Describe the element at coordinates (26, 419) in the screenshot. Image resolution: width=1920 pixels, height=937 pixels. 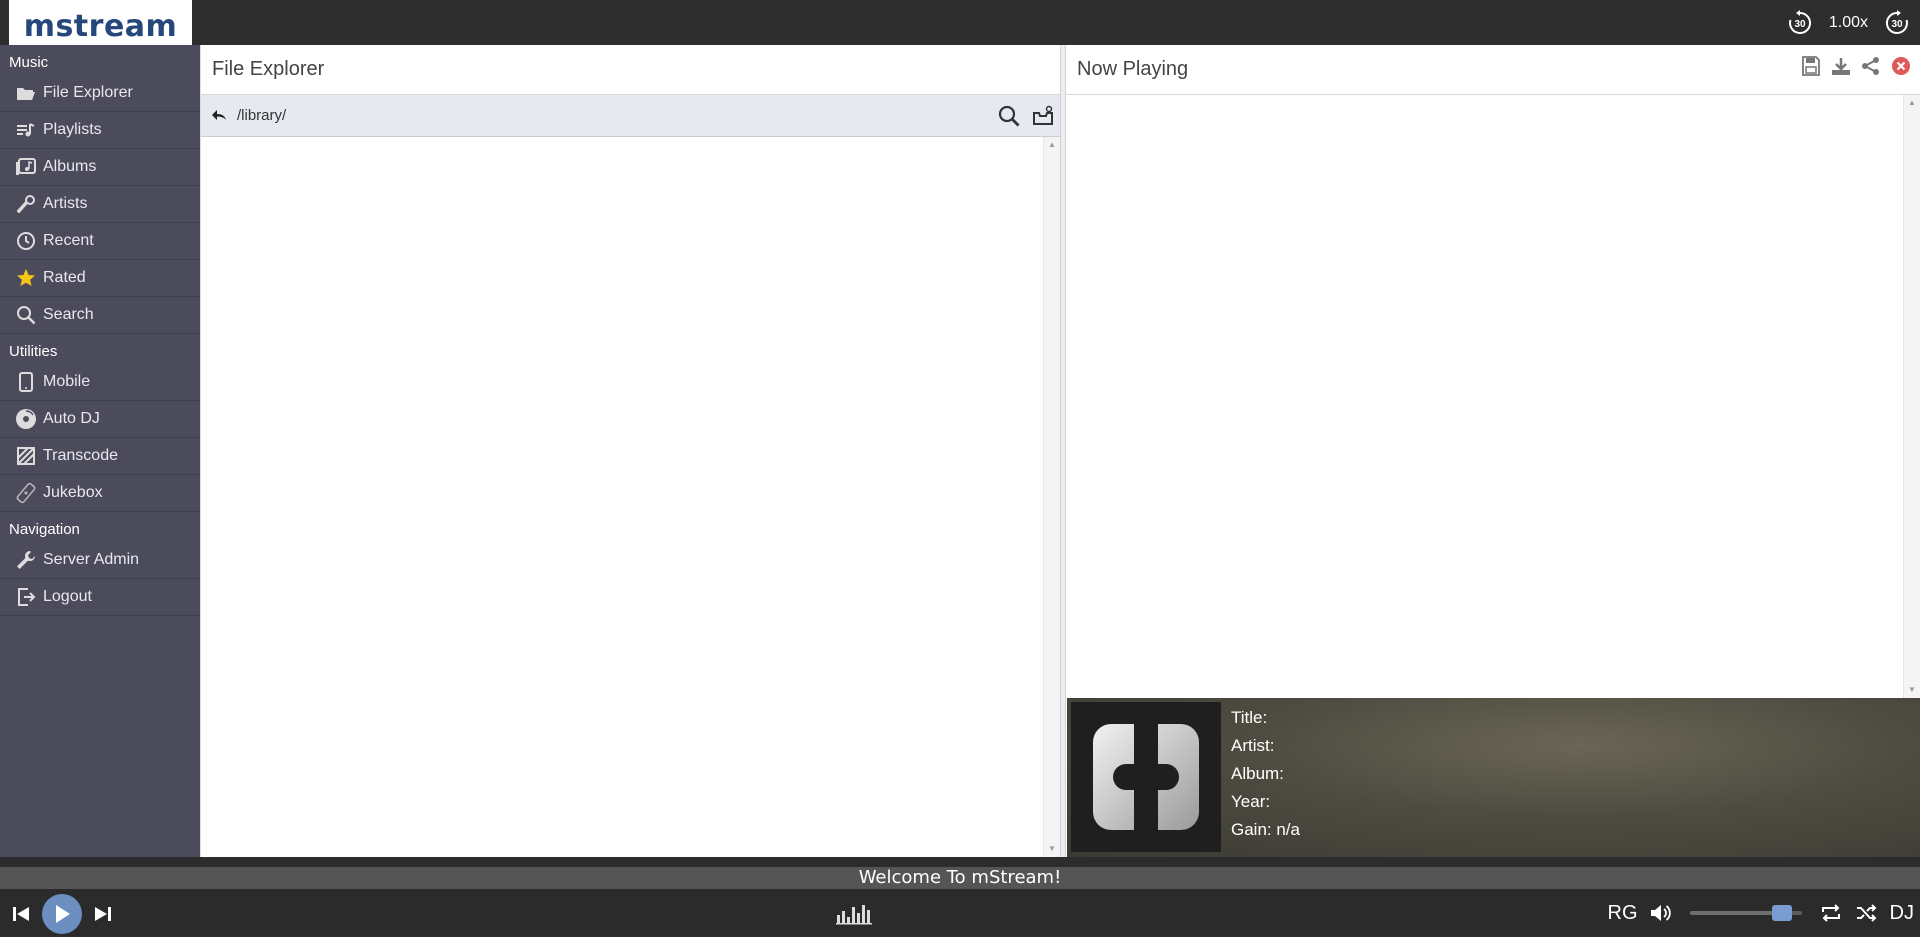
I see `disc-icon` at that location.